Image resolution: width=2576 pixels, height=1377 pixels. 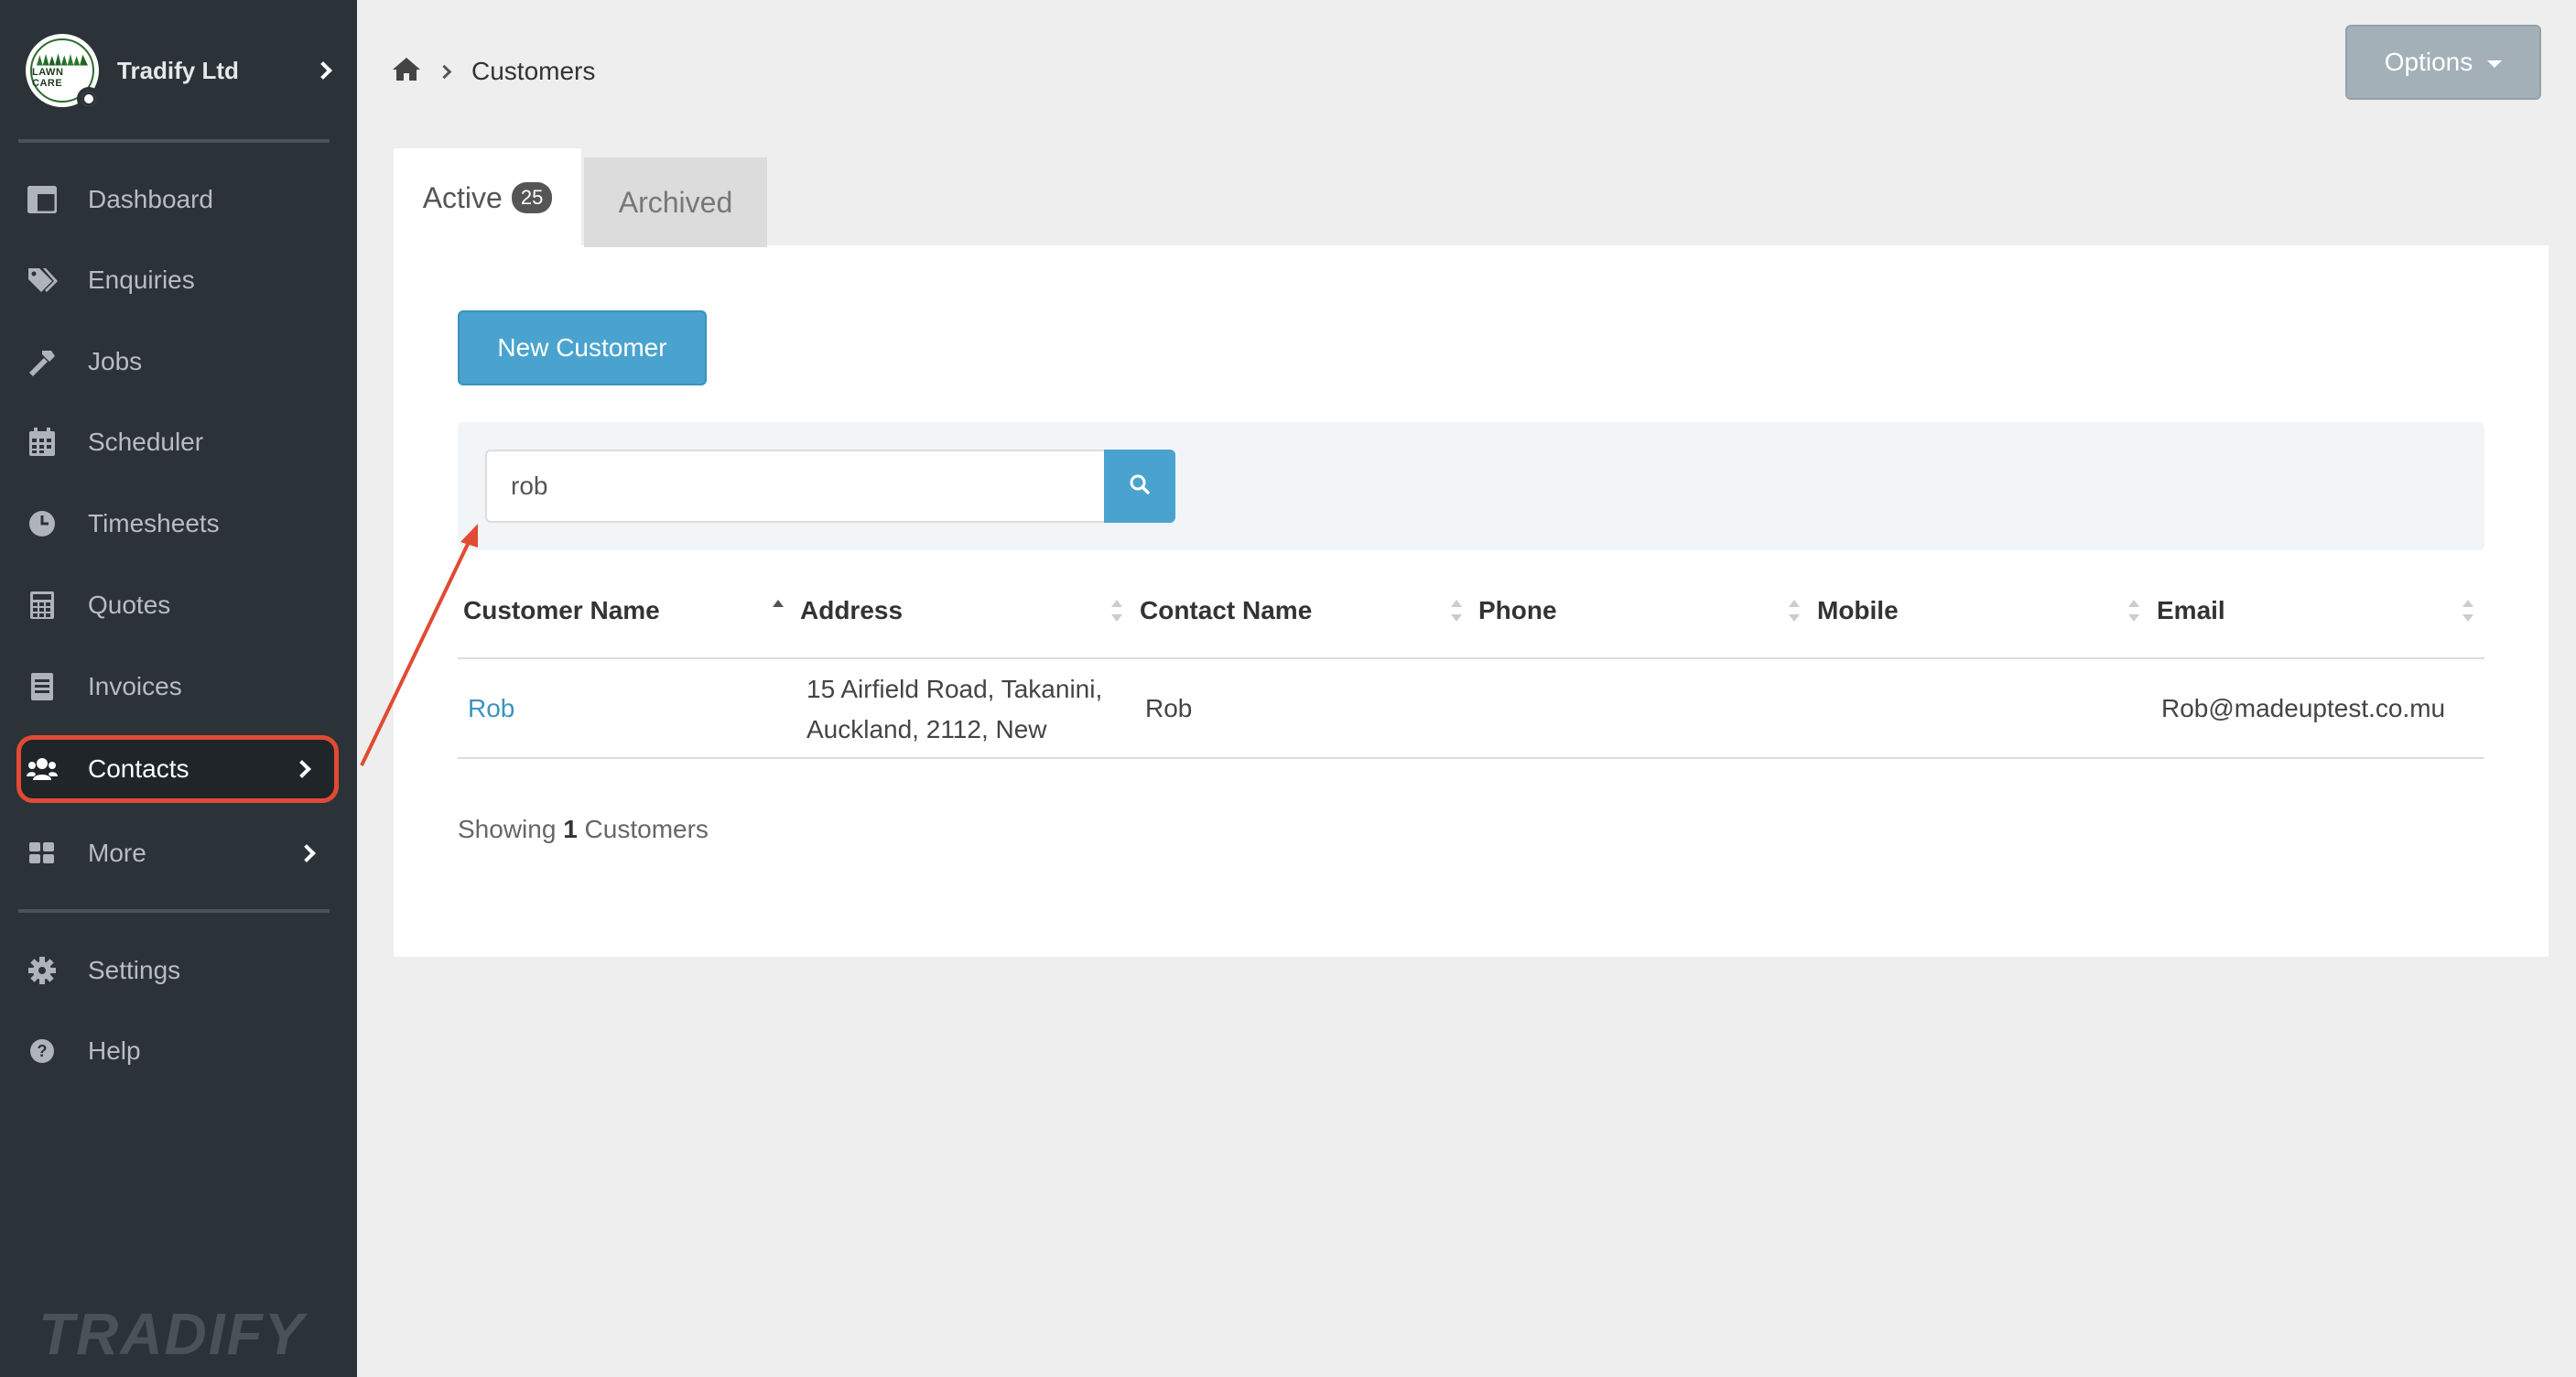 What do you see at coordinates (419, 645) in the screenshot?
I see `annotation-arrow-icon` at bounding box center [419, 645].